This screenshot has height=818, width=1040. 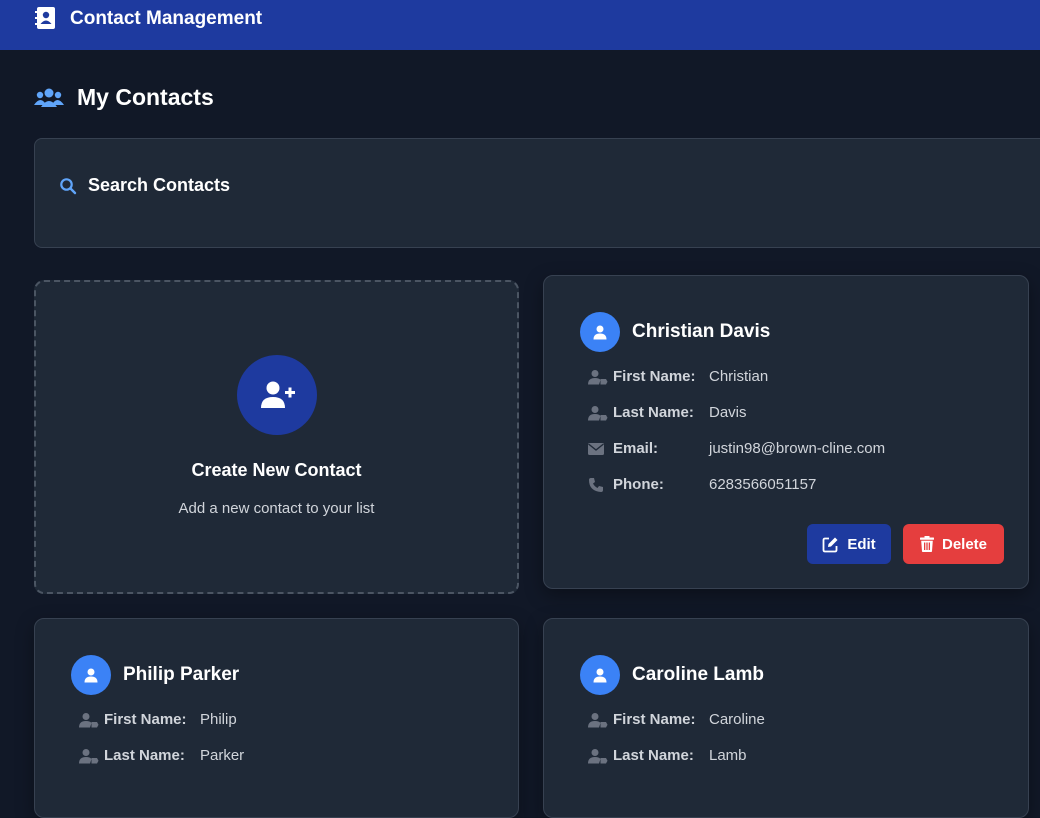 What do you see at coordinates (159, 185) in the screenshot?
I see `search-title: Search Contacts` at bounding box center [159, 185].